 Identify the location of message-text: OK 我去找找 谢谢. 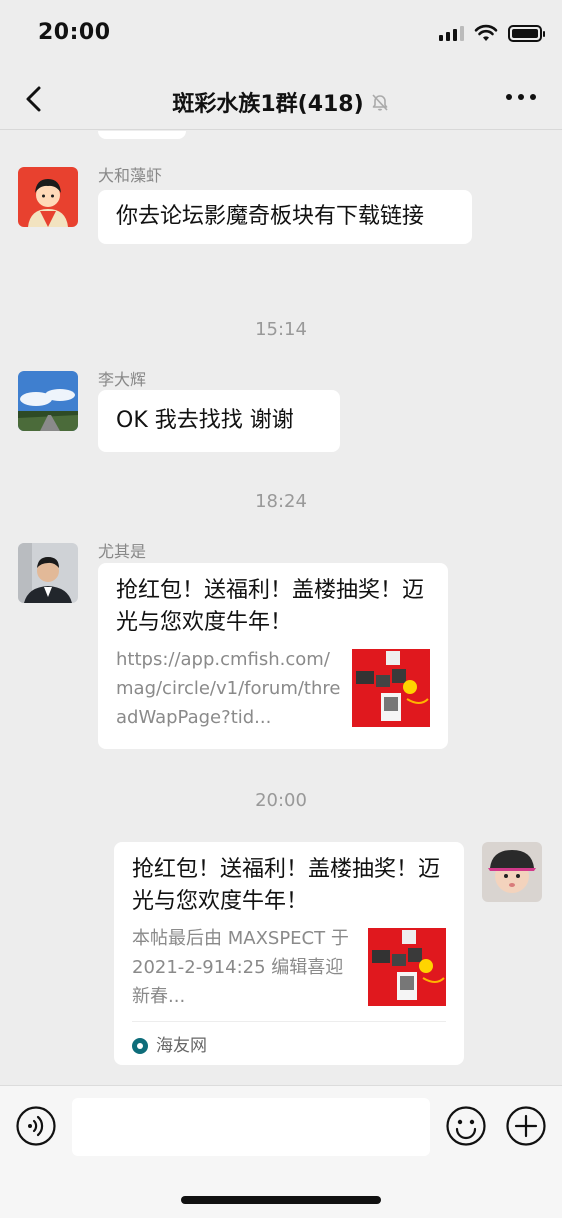
(205, 420).